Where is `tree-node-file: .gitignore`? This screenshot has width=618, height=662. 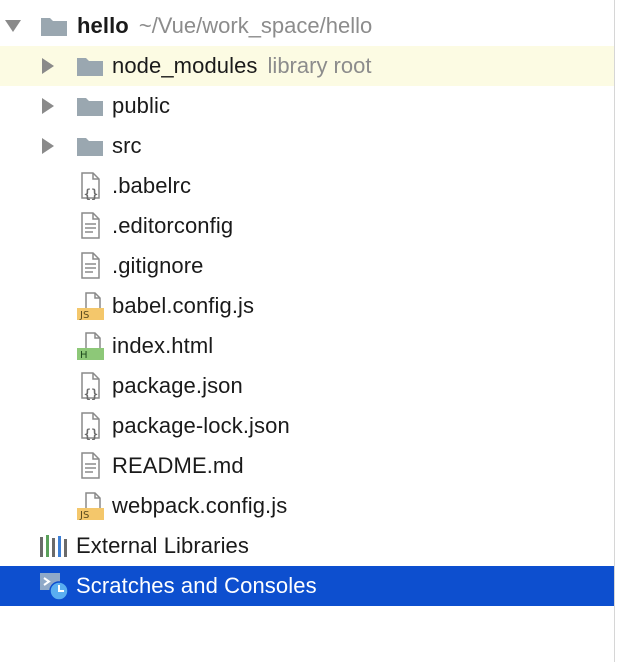
tree-node-file: .gitignore is located at coordinates (307, 266).